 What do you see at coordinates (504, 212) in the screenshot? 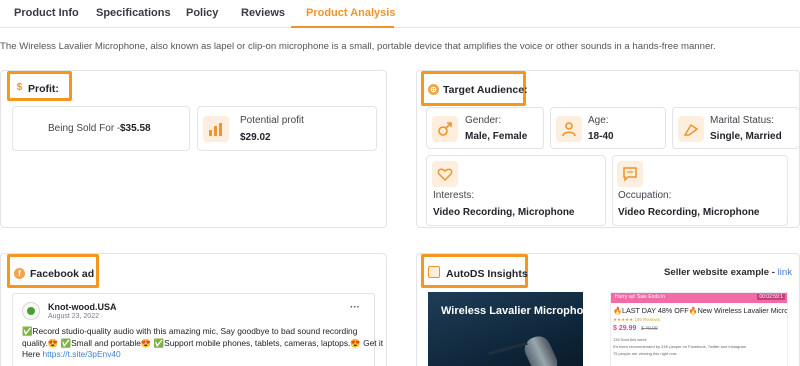
I see `interests-value: Video Recording, Microphone` at bounding box center [504, 212].